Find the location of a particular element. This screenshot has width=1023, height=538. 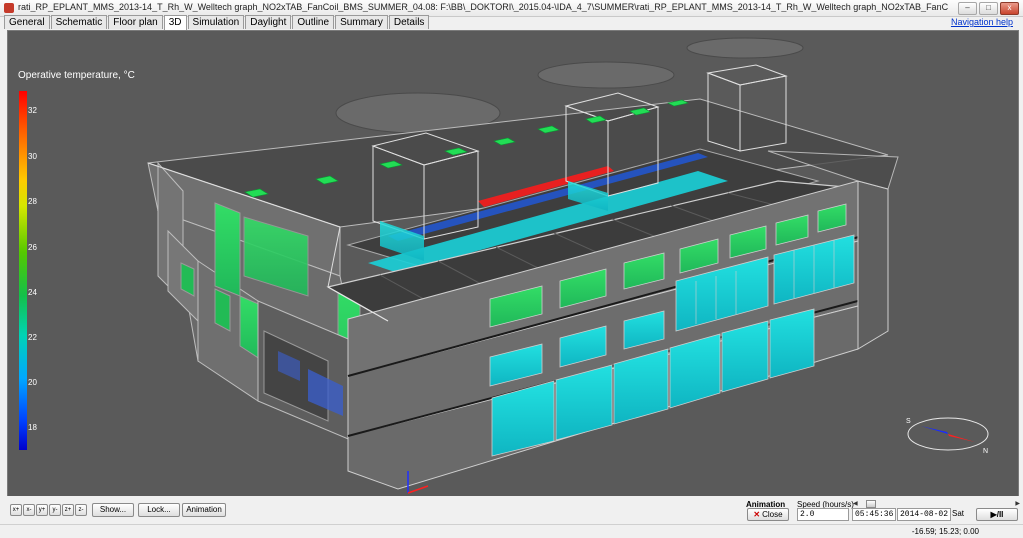

time-input: 05:45:36 is located at coordinates (874, 514).